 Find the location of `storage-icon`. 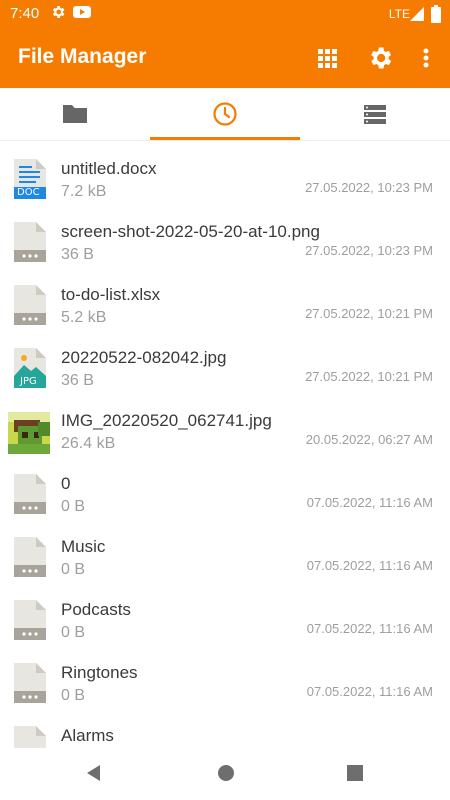

storage-icon is located at coordinates (375, 114).